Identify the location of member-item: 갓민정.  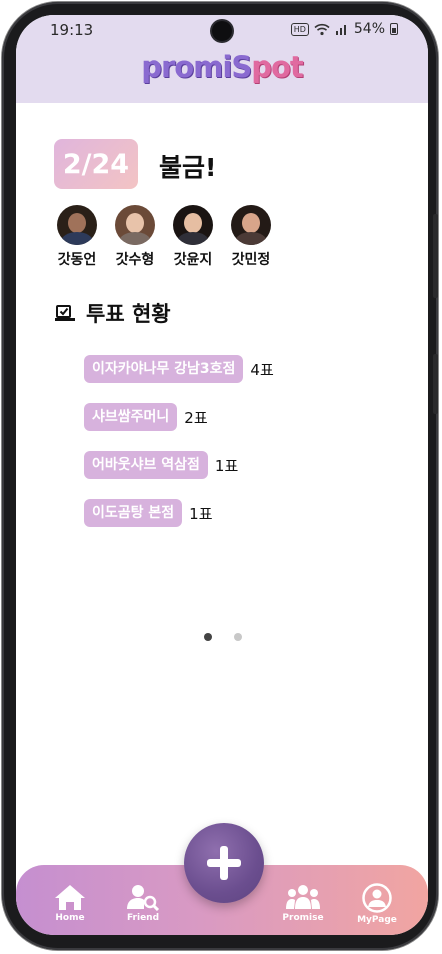
(251, 237).